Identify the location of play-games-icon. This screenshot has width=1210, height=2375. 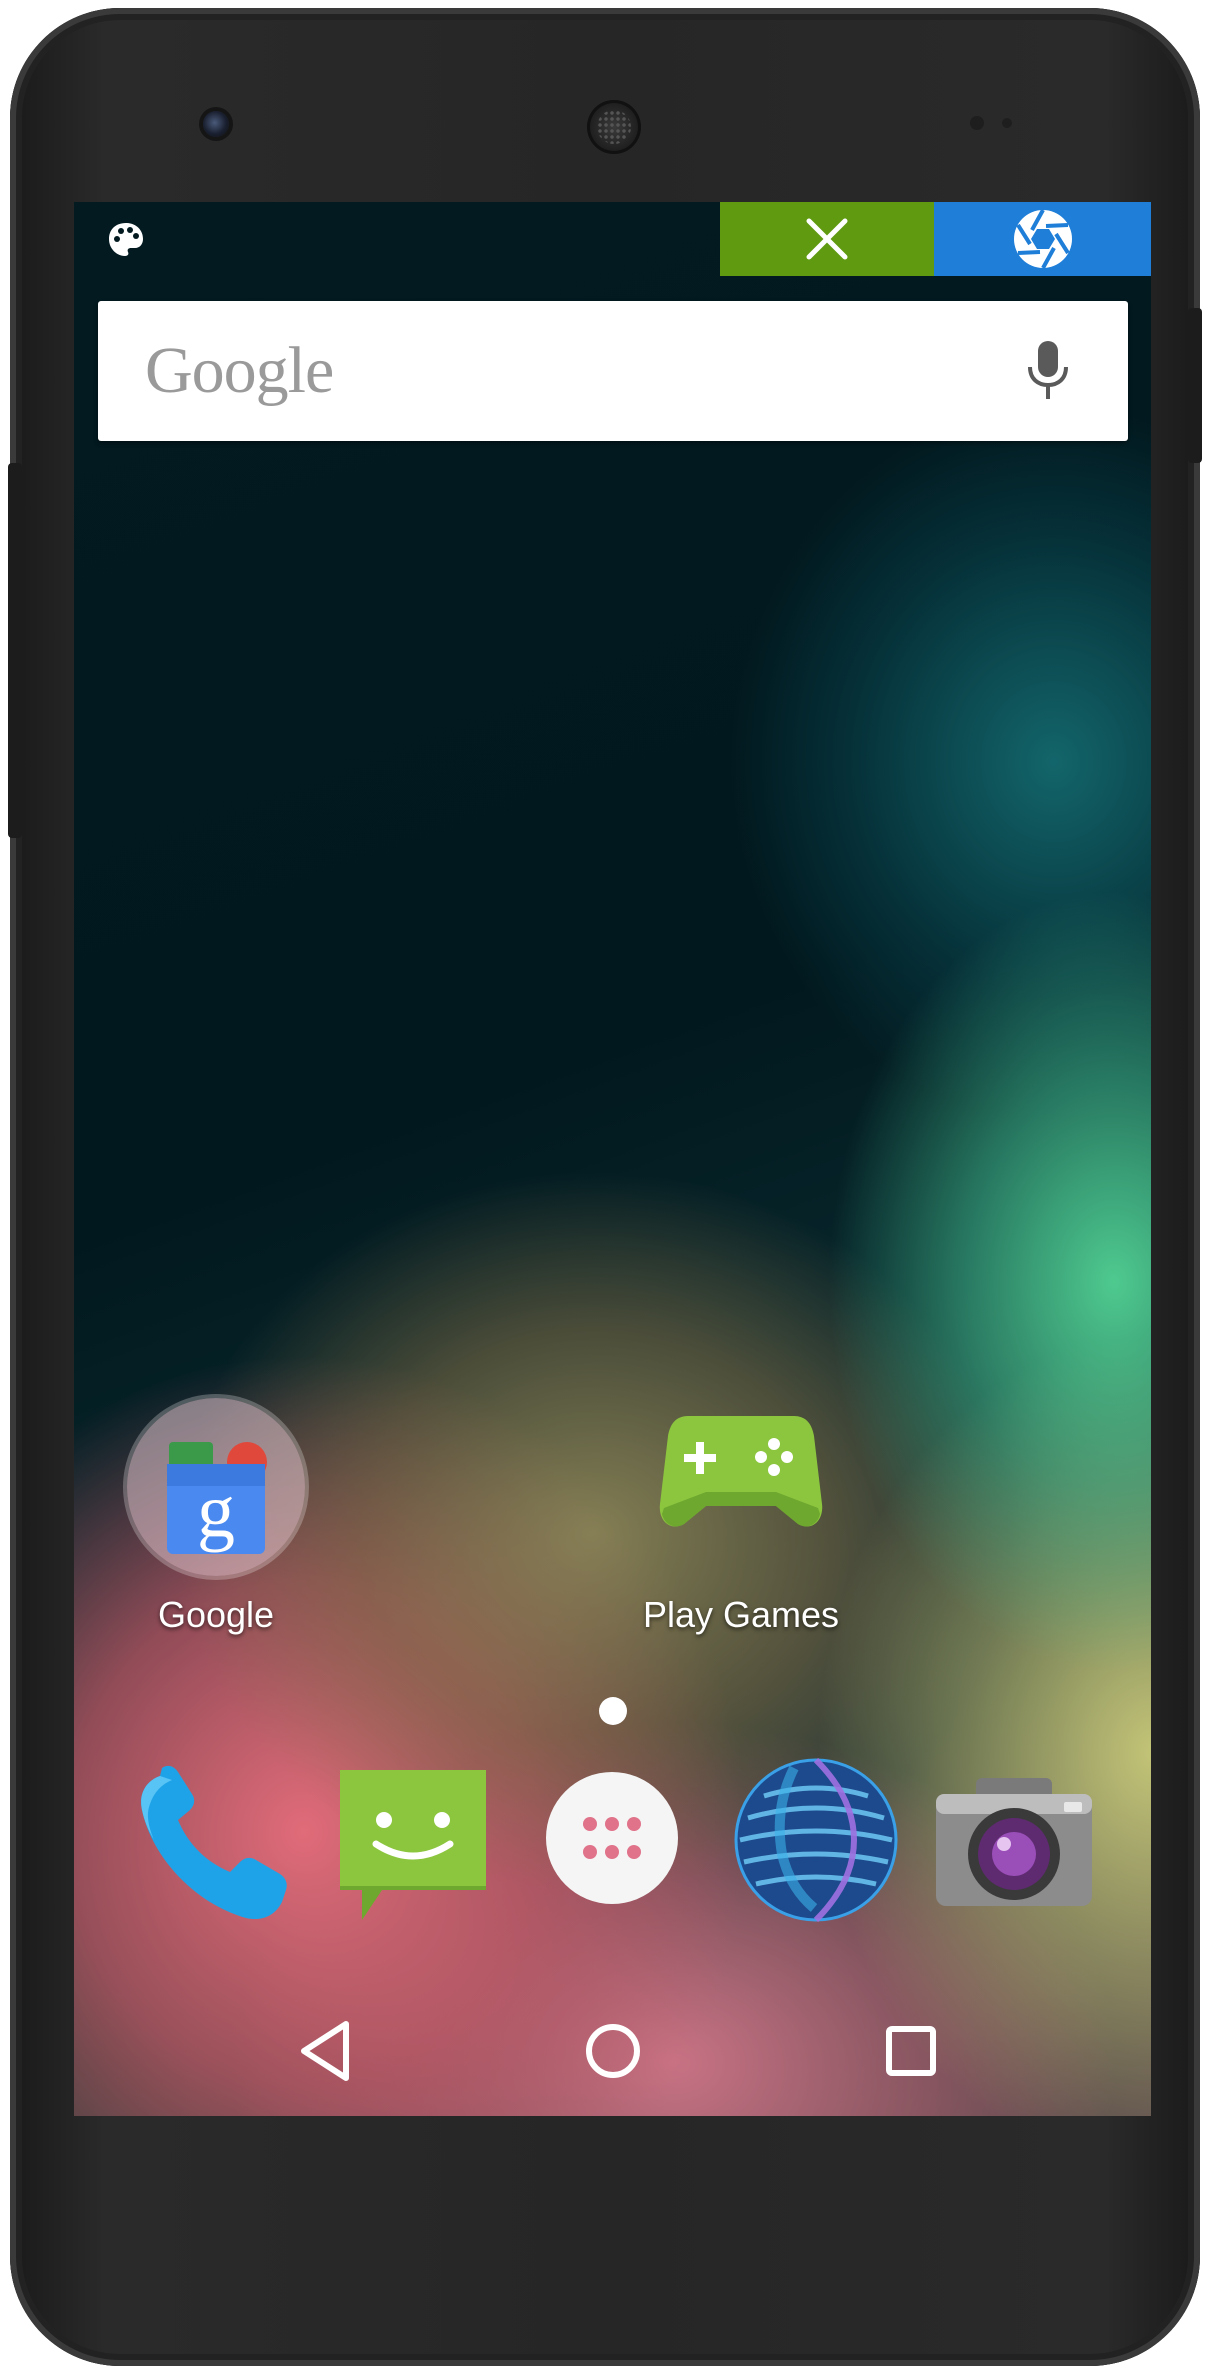
(741, 1471).